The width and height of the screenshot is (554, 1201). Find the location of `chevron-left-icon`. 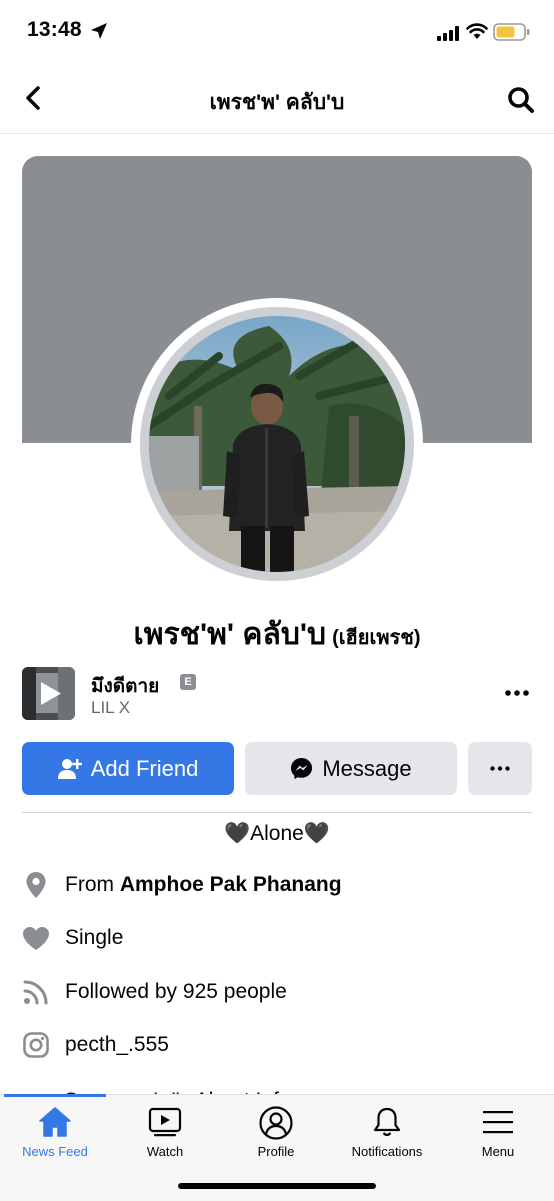

chevron-left-icon is located at coordinates (33, 98).